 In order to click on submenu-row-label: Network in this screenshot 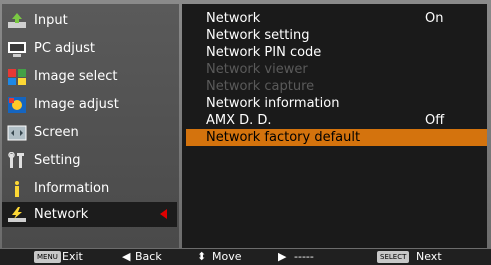, I will do `click(233, 18)`.